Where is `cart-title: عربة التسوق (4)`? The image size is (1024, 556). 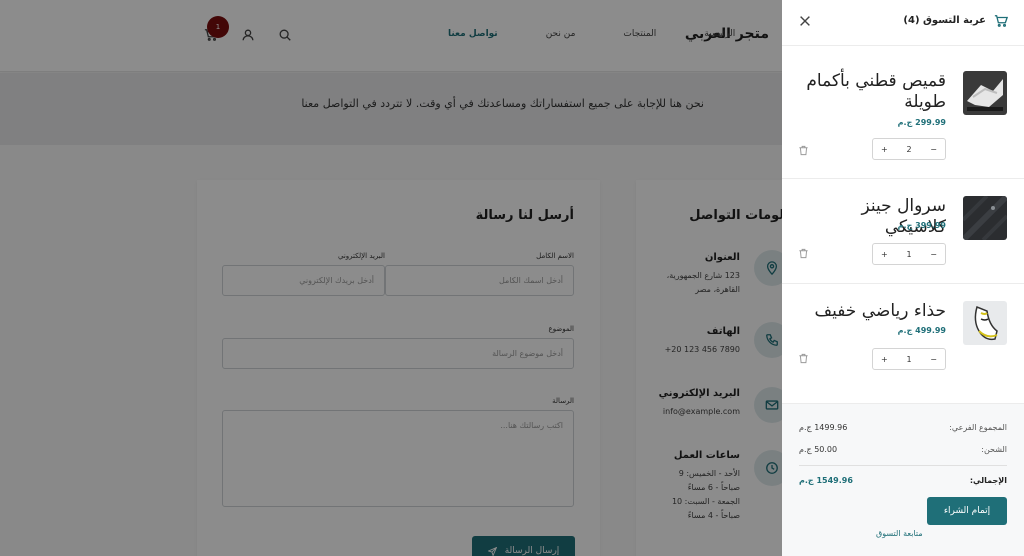 cart-title: عربة التسوق (4) is located at coordinates (944, 20).